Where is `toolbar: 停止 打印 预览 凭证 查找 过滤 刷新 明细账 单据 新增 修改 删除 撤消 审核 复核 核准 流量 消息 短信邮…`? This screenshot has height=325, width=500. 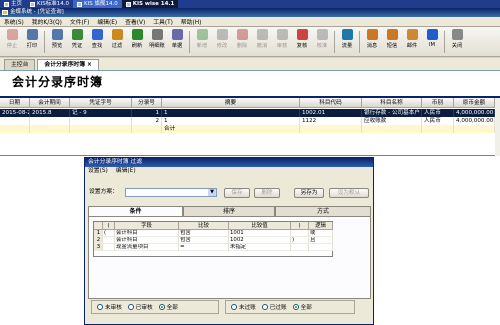 toolbar: 停止 打印 预览 凭证 查找 过滤 刷新 明细账 单据 新增 修改 删除 撤消 审核 复核 核准 流量 消息 短信邮… is located at coordinates (250, 42).